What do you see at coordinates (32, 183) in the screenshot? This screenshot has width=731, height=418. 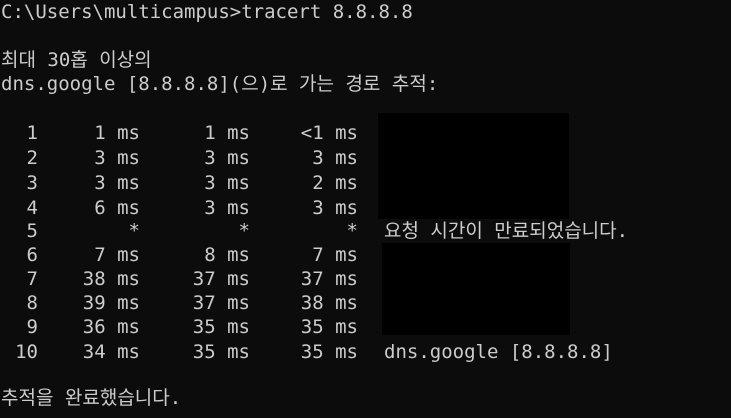 I see `hop-number: 3` at bounding box center [32, 183].